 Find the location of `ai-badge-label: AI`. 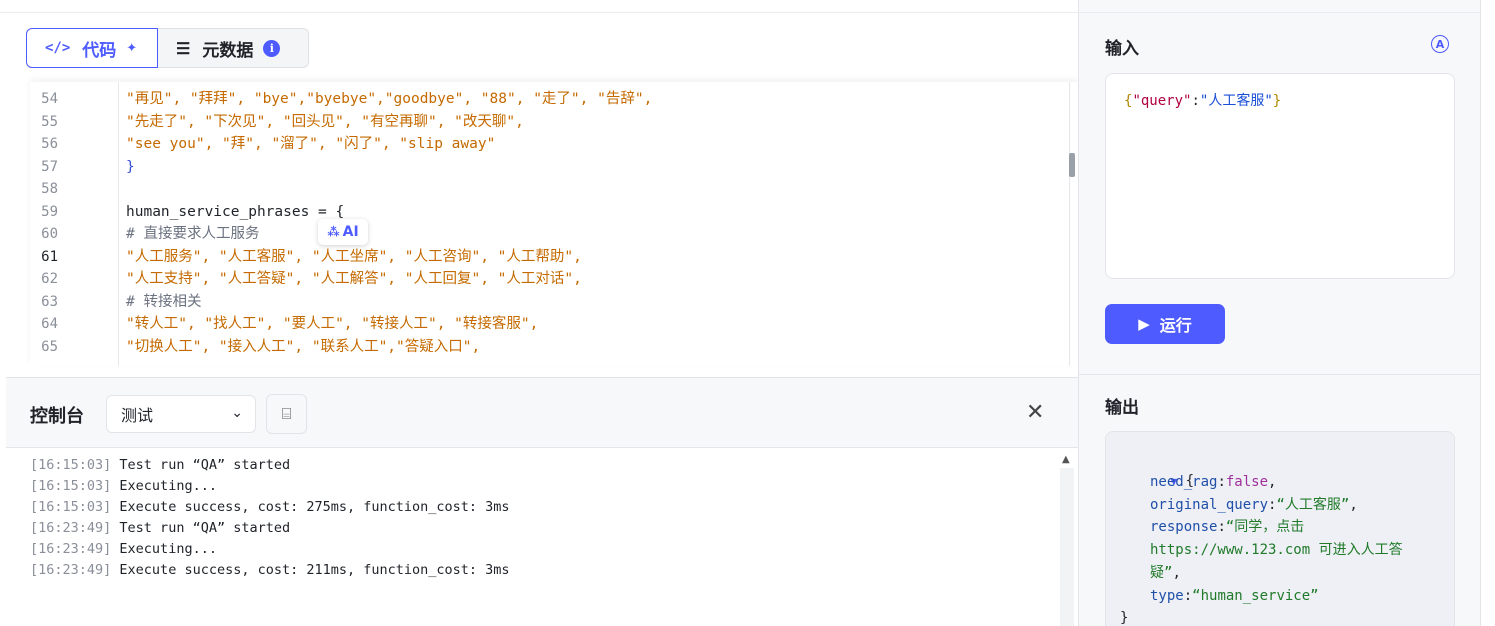

ai-badge-label: AI is located at coordinates (350, 232).